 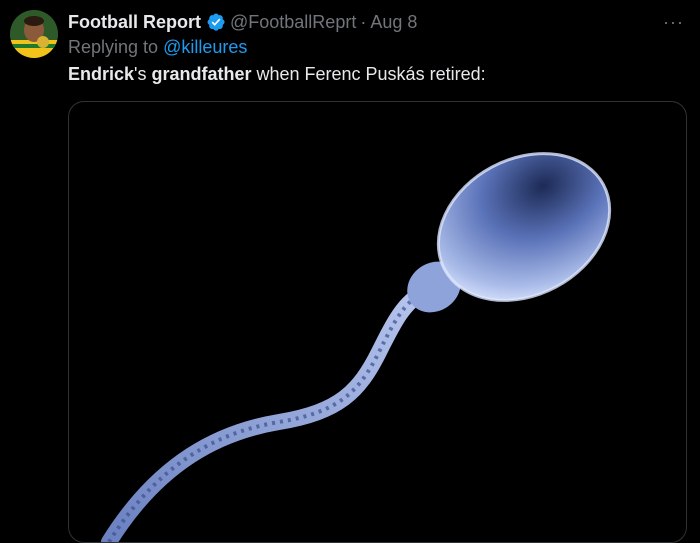 What do you see at coordinates (143, 74) in the screenshot?
I see `tweet-text-part-2: 's` at bounding box center [143, 74].